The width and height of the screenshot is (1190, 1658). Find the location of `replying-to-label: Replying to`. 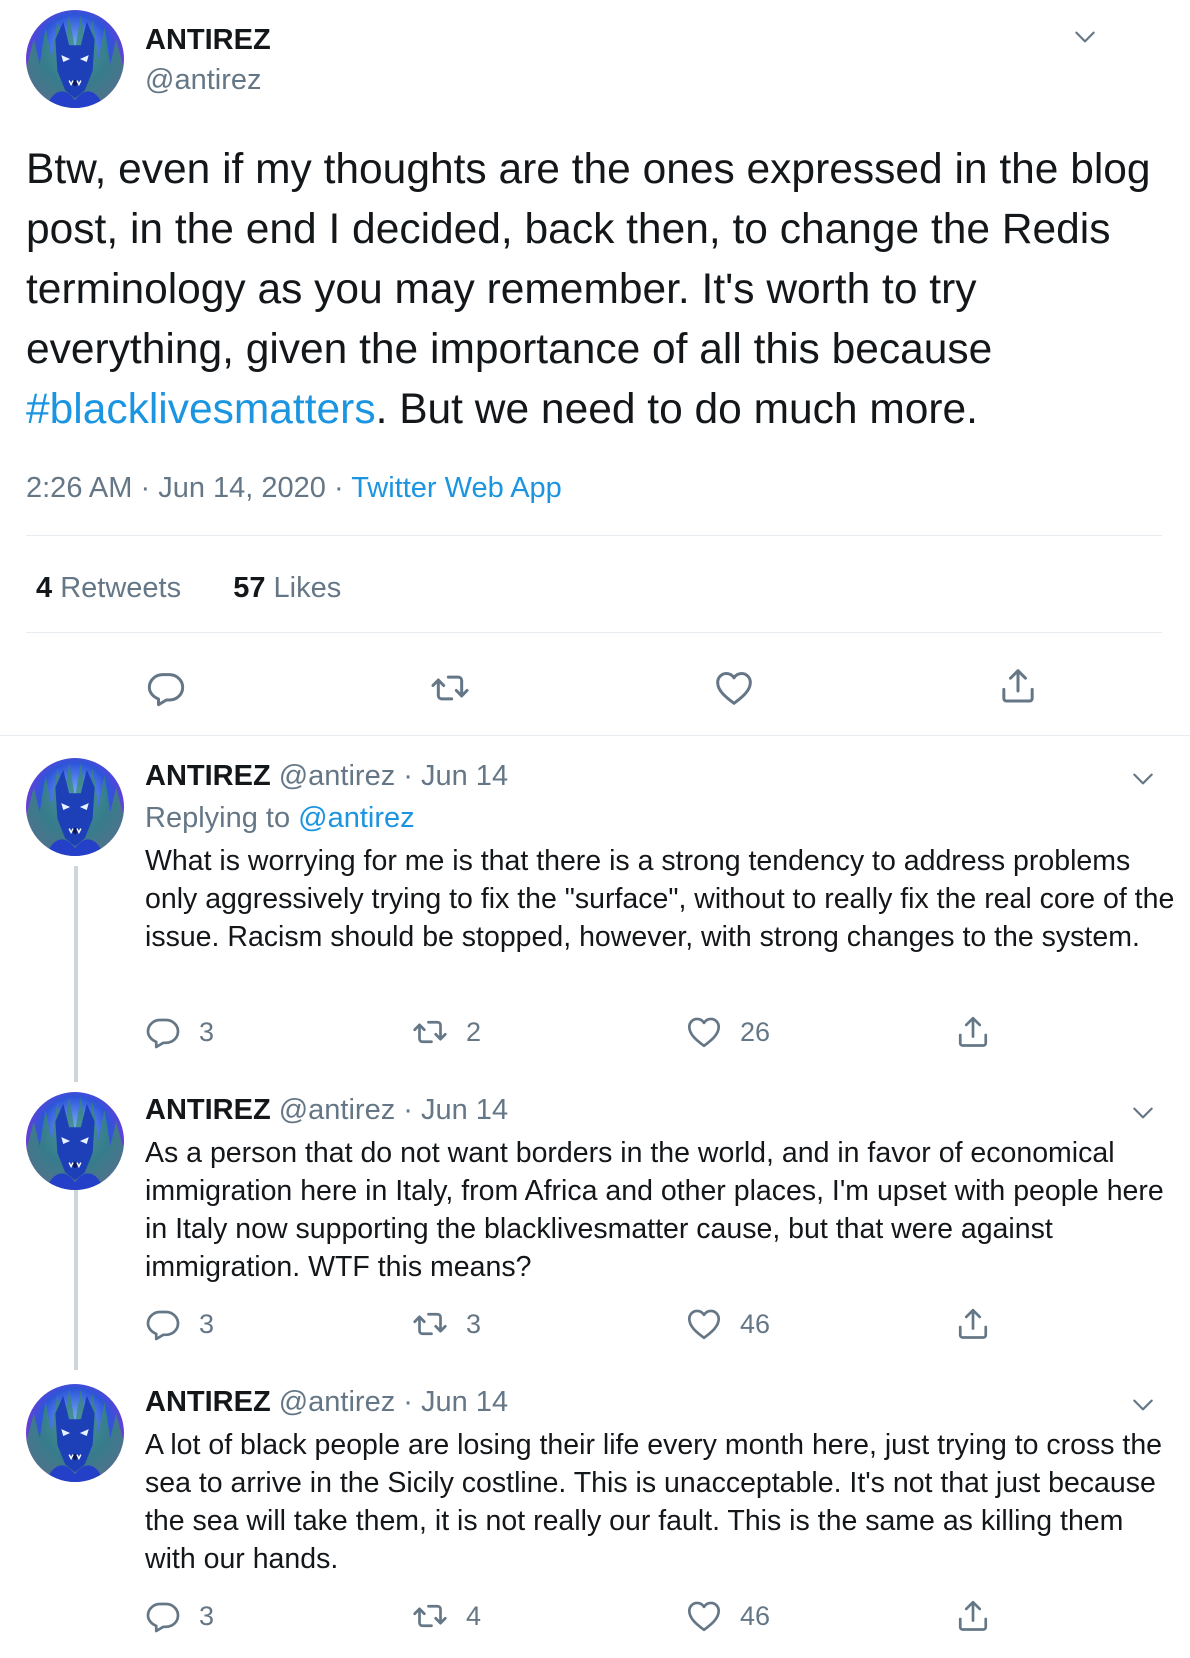

replying-to-label: Replying to is located at coordinates (218, 818).